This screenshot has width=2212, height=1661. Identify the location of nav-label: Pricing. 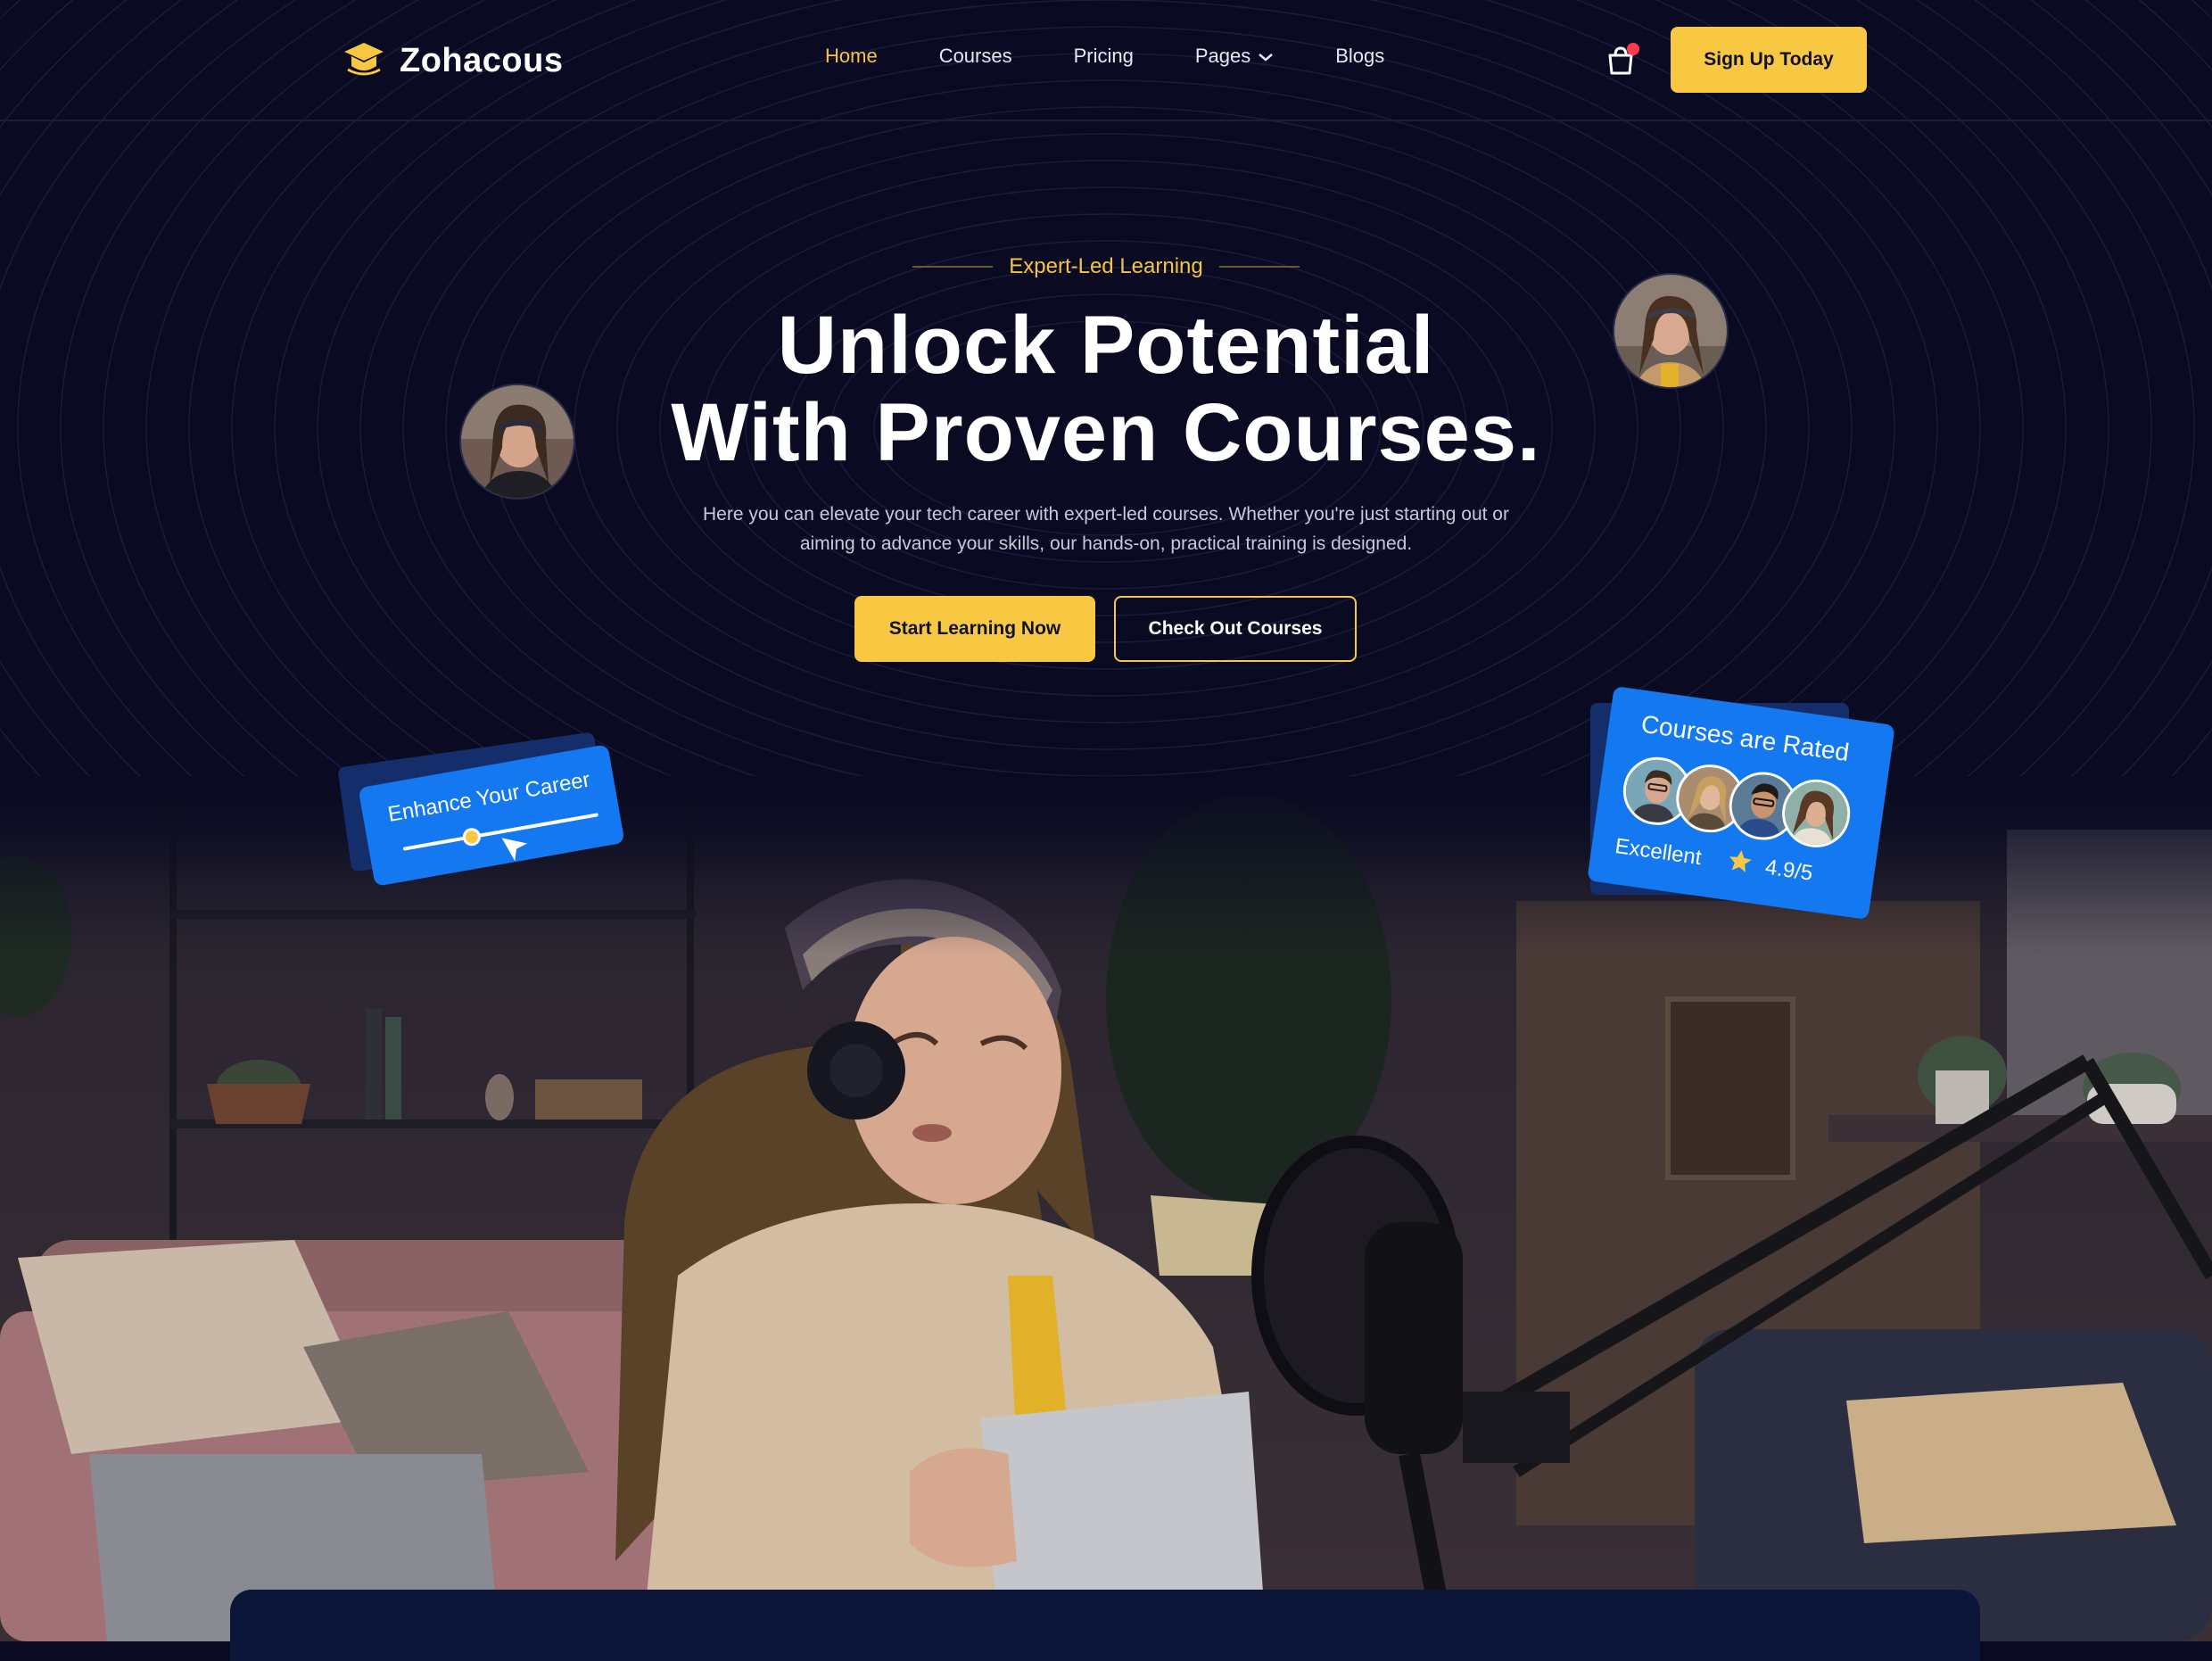
(1104, 56).